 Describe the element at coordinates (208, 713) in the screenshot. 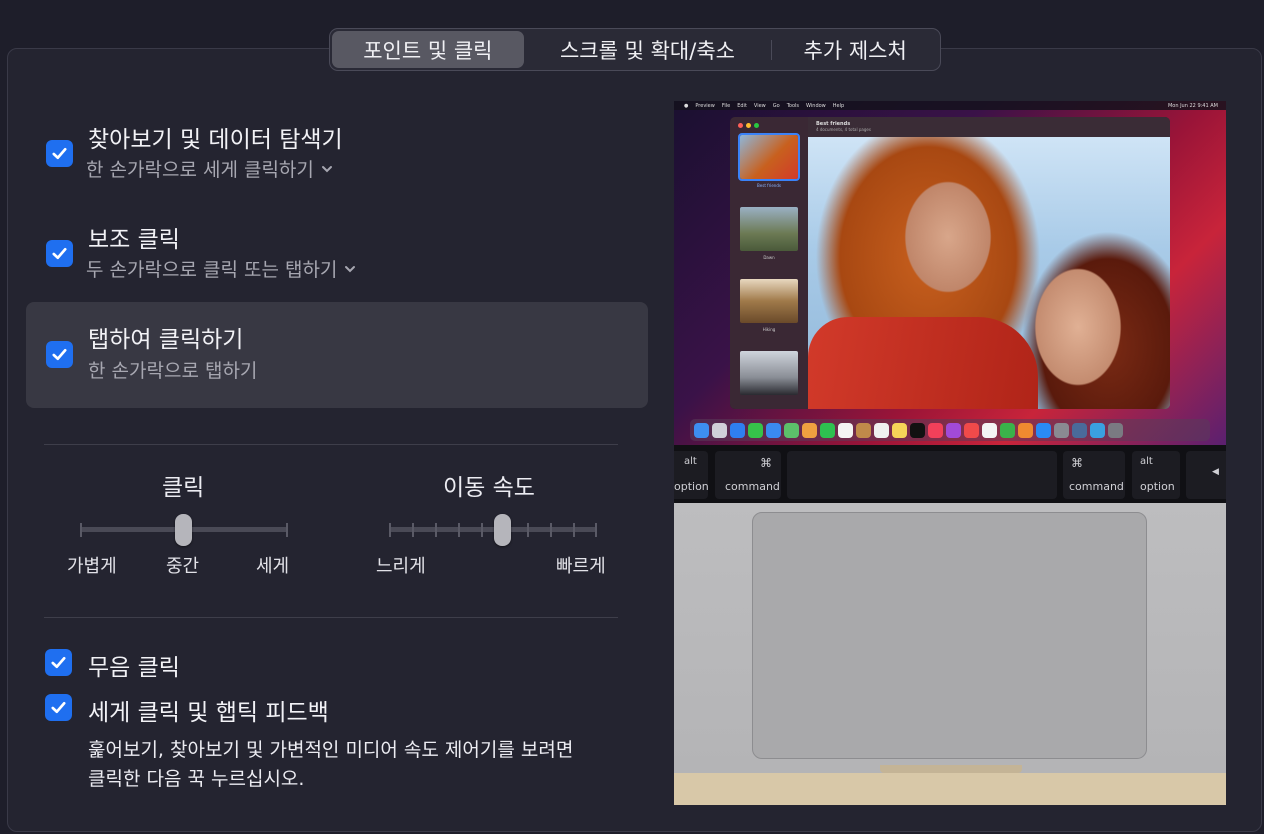

I see `force-click-label: 세게 클릭 및 햅틱 피드백` at that location.